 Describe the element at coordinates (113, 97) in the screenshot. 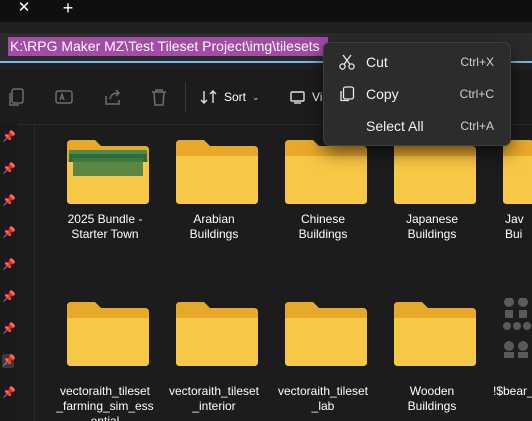

I see `share-icon` at that location.